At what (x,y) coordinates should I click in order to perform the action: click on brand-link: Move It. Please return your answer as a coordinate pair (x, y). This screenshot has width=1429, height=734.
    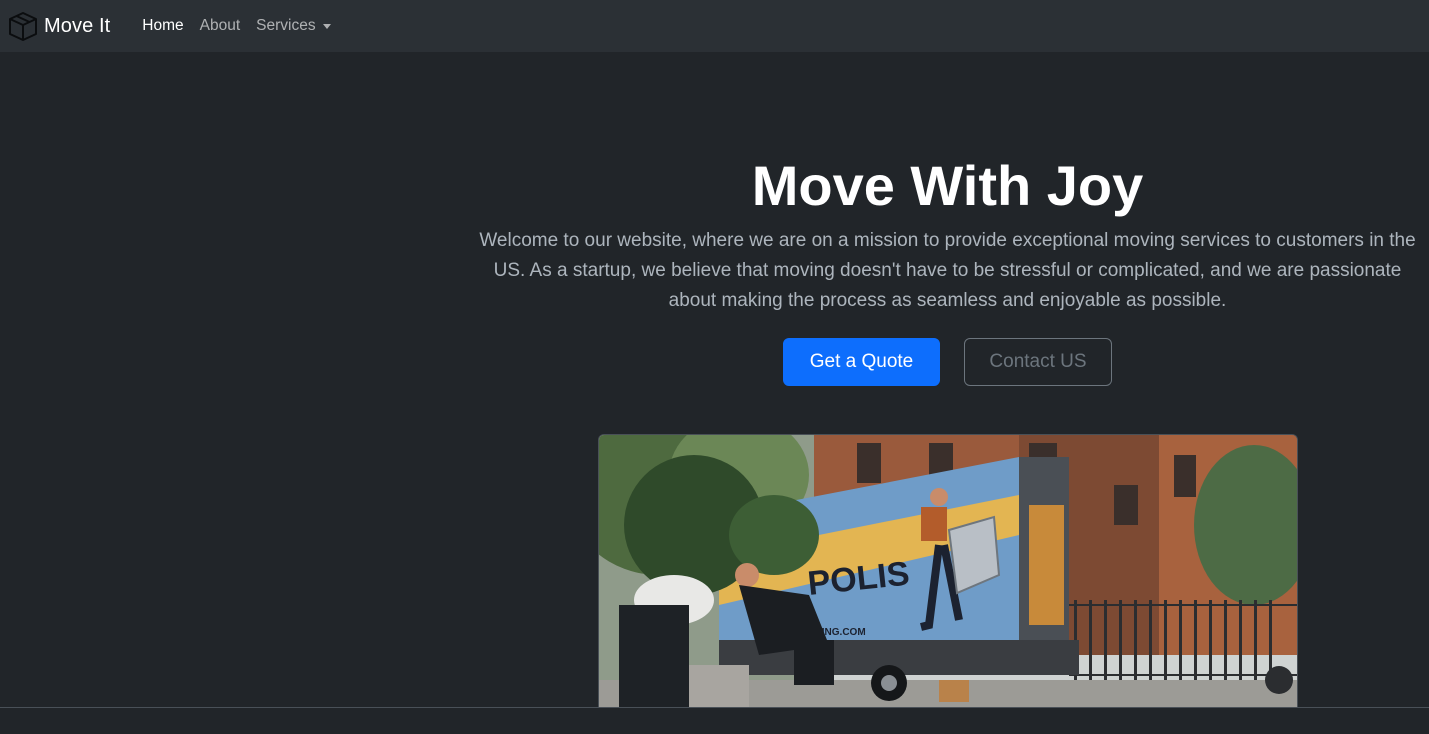
    Looking at the image, I should click on (58, 26).